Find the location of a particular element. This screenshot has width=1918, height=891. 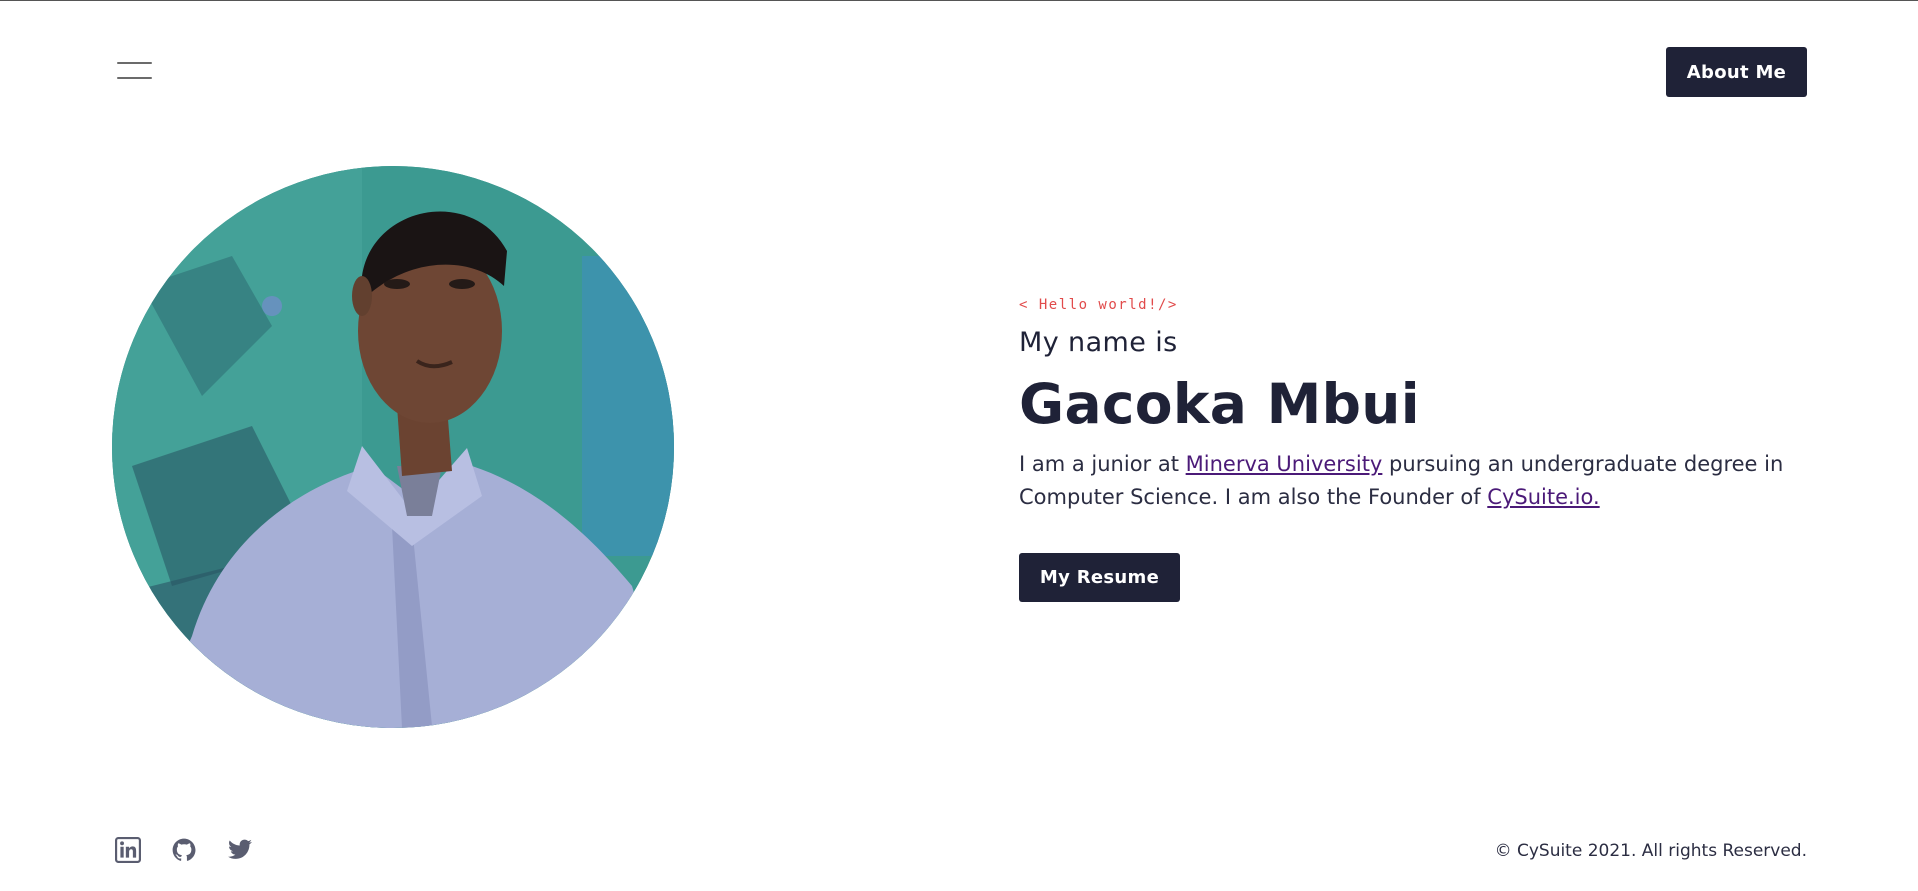

university-link: Minerva University is located at coordinates (1284, 464).